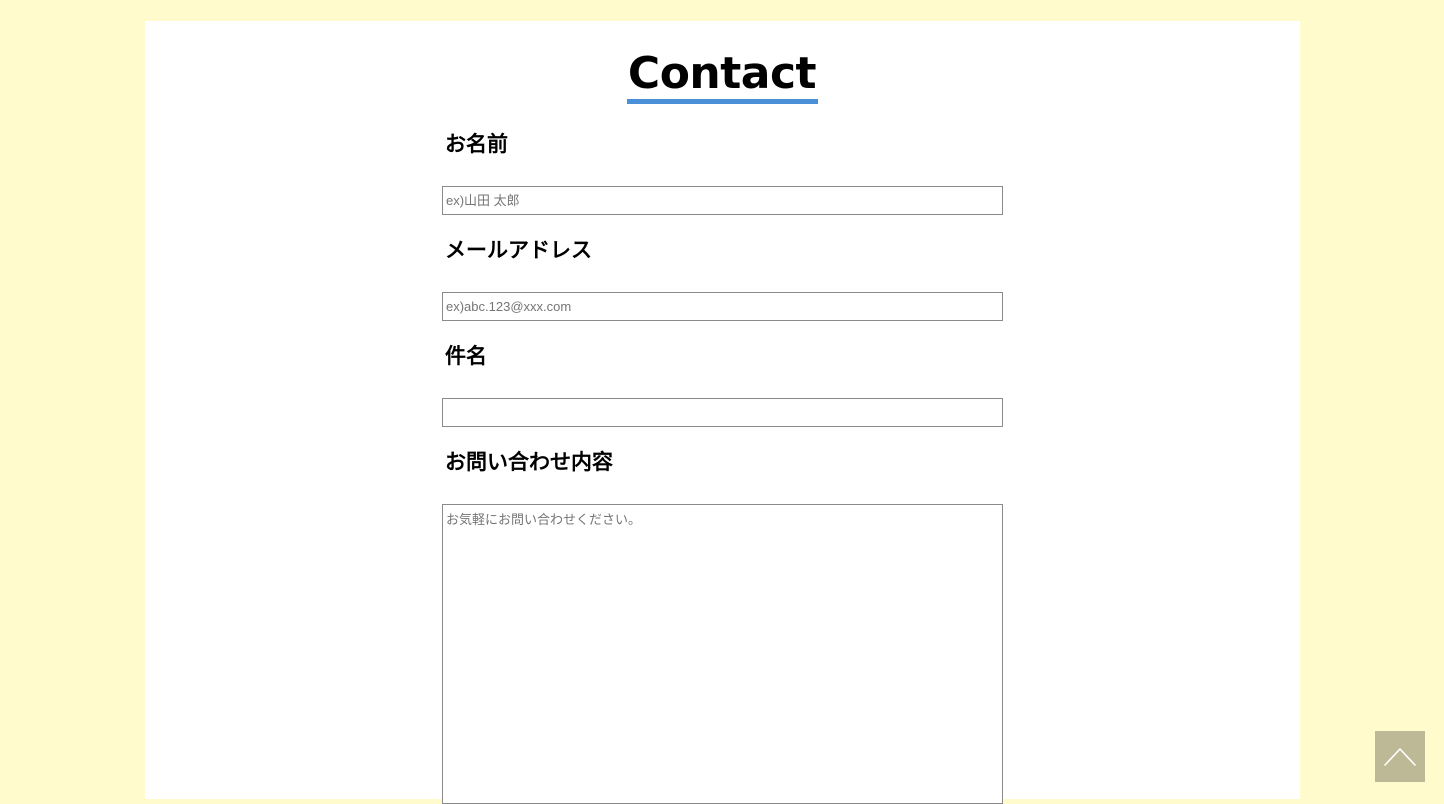 Image resolution: width=1444 pixels, height=804 pixels. I want to click on chevron-up-icon, so click(1400, 757).